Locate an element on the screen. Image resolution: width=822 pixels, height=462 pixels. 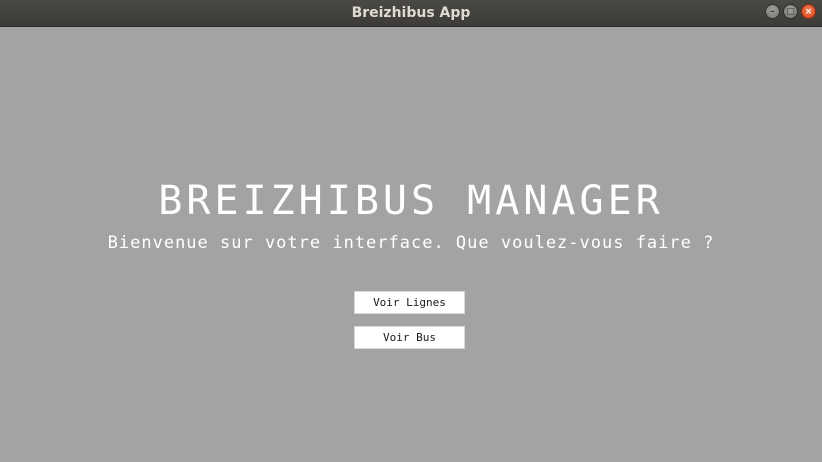
window-title: Breizhibus App is located at coordinates (411, 13).